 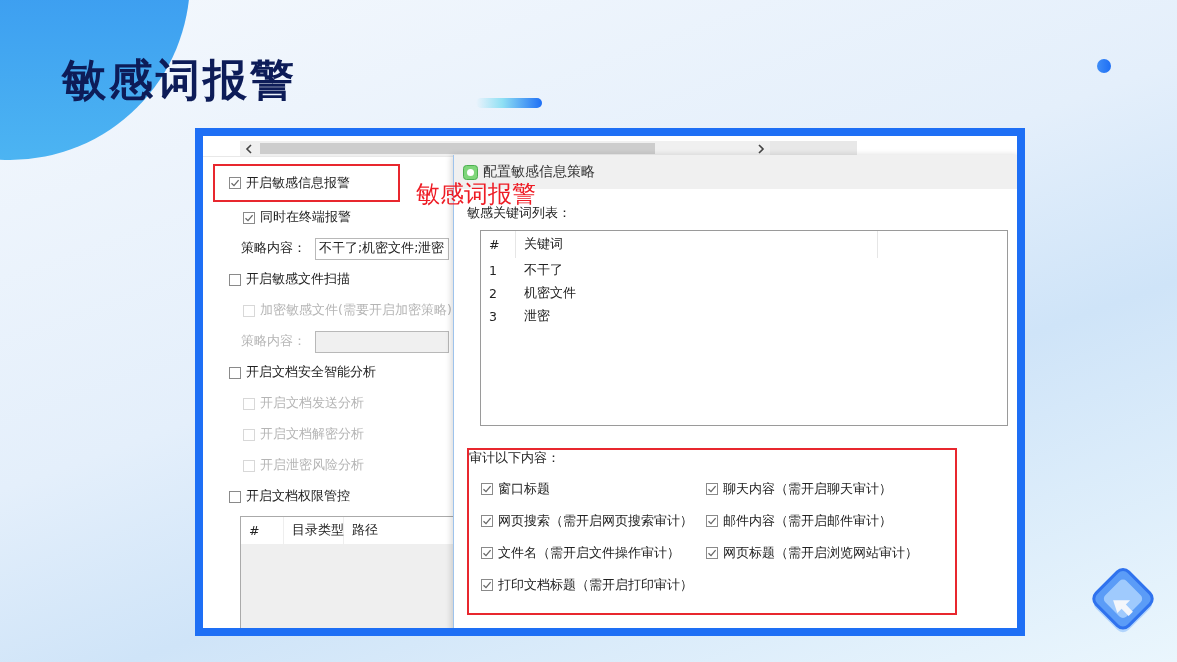 What do you see at coordinates (595, 521) in the screenshot?
I see `checkbox-label: 网页搜索（需开启网页搜索审计）` at bounding box center [595, 521].